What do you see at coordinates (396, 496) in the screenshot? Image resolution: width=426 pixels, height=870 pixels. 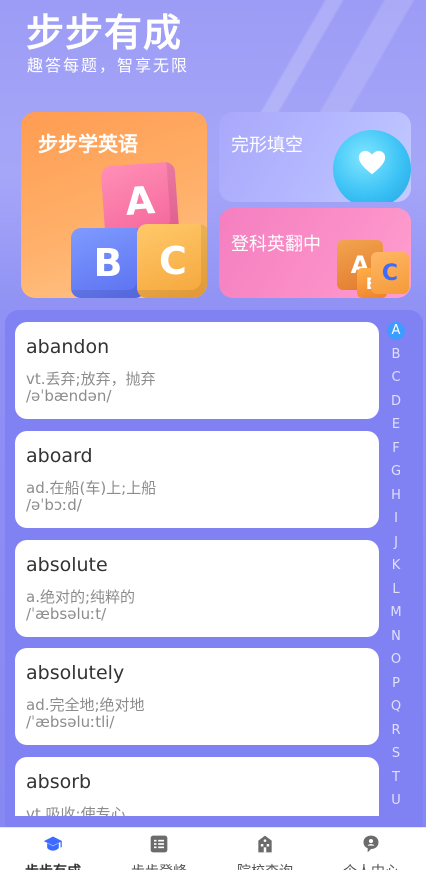 I see `index-letter-h: H` at bounding box center [396, 496].